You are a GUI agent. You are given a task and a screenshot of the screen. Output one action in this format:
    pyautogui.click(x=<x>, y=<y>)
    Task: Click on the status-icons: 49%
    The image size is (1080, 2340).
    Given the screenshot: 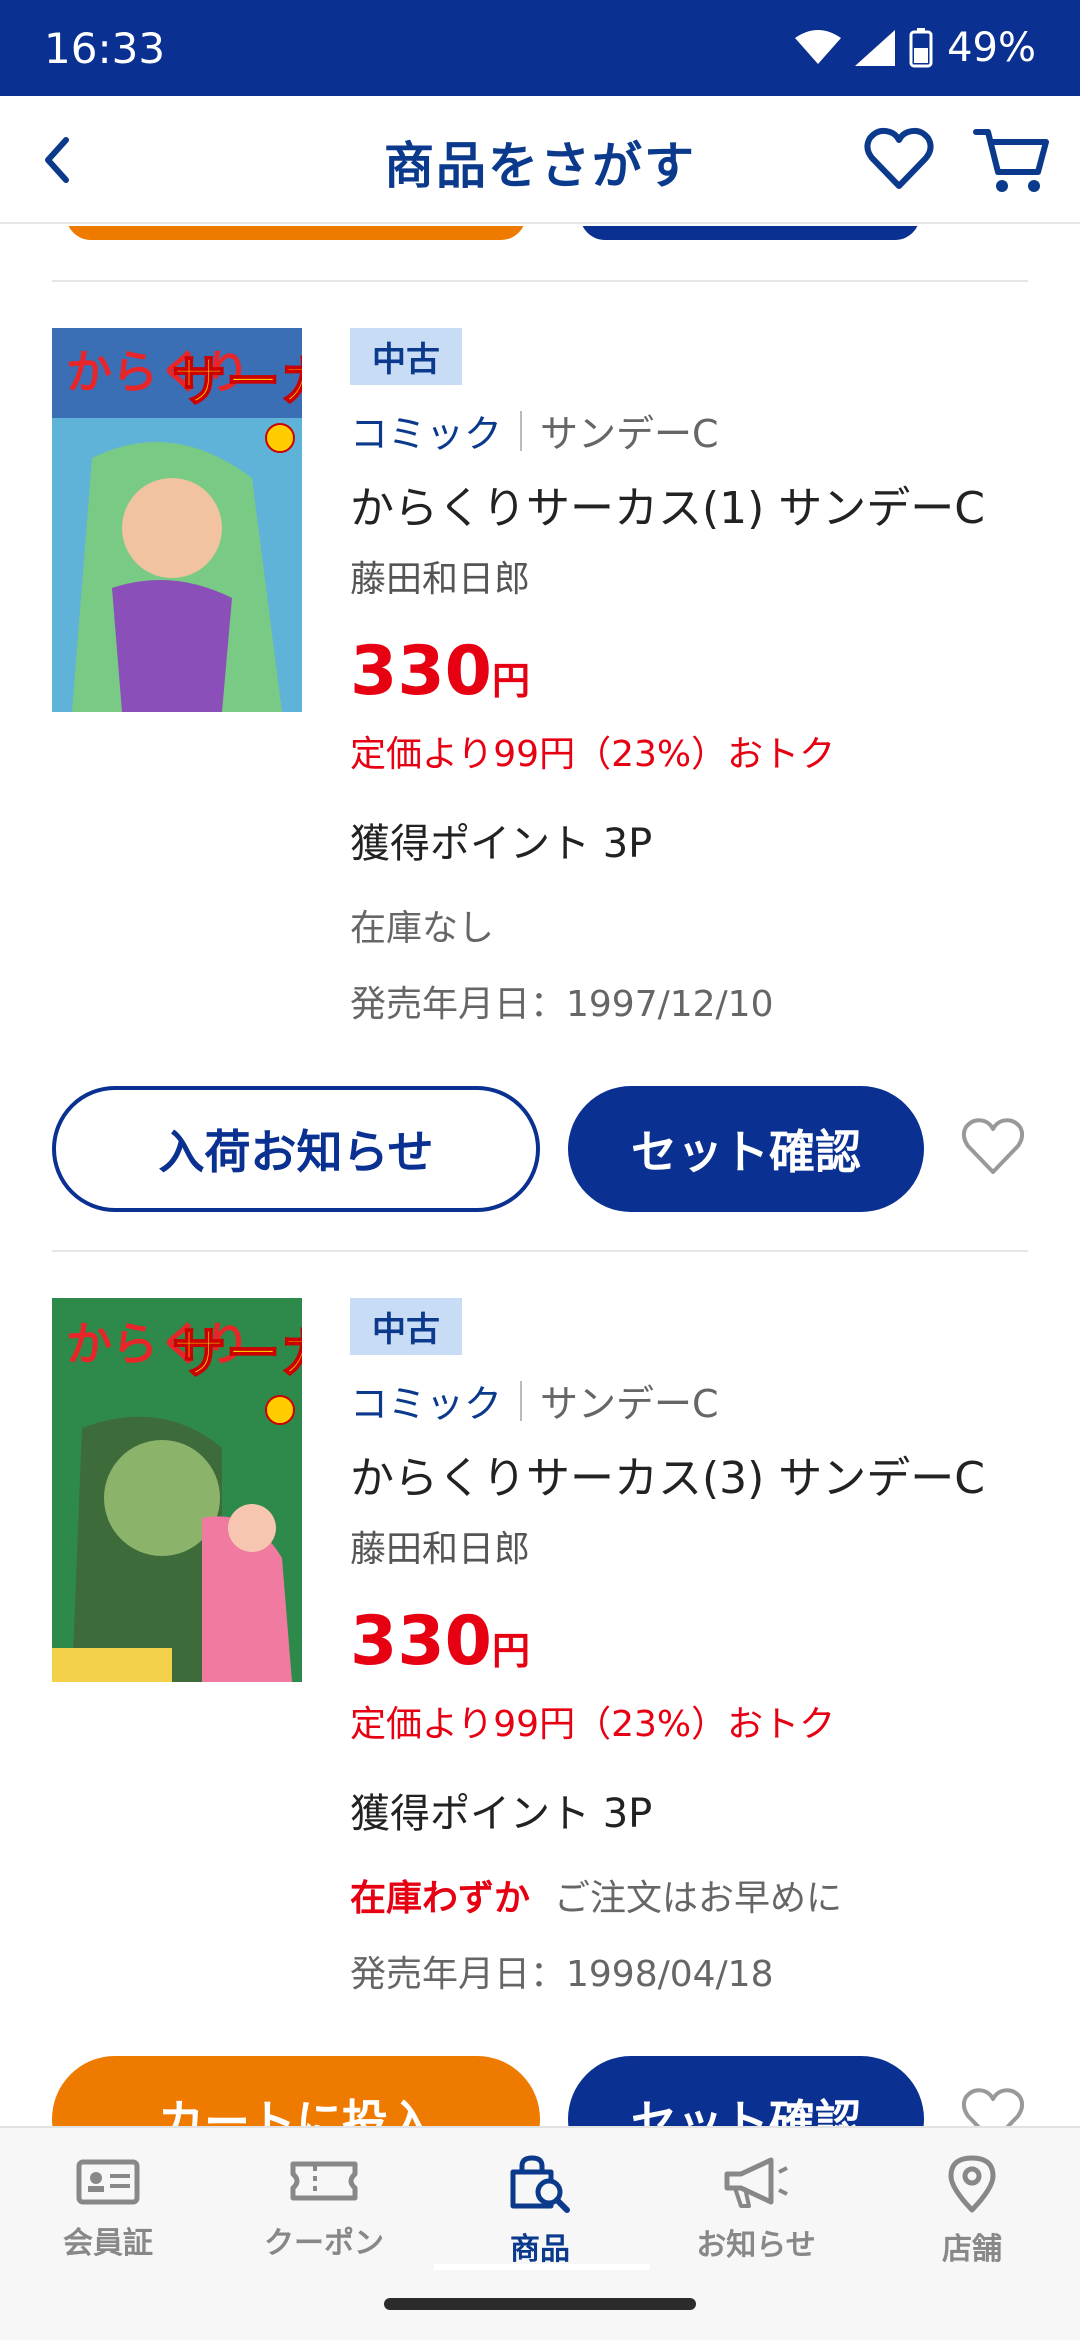 What is the action you would take?
    pyautogui.click(x=915, y=48)
    